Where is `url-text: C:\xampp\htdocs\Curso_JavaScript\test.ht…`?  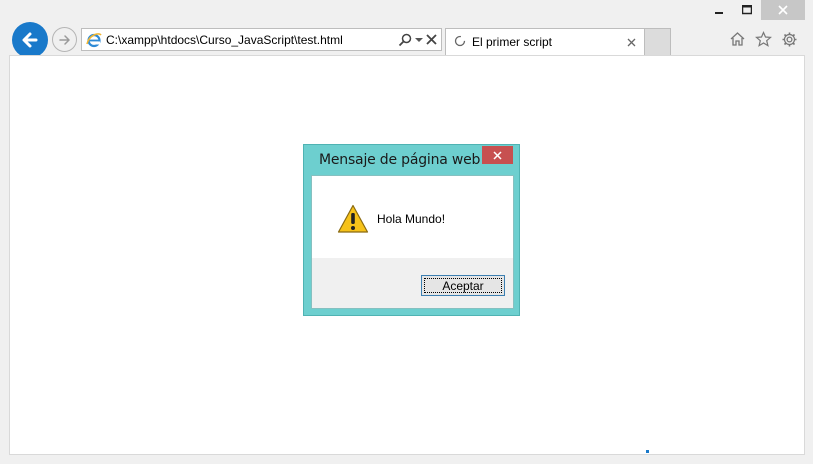 url-text: C:\xampp\htdocs\Curso_JavaScript\test.ht… is located at coordinates (252, 40).